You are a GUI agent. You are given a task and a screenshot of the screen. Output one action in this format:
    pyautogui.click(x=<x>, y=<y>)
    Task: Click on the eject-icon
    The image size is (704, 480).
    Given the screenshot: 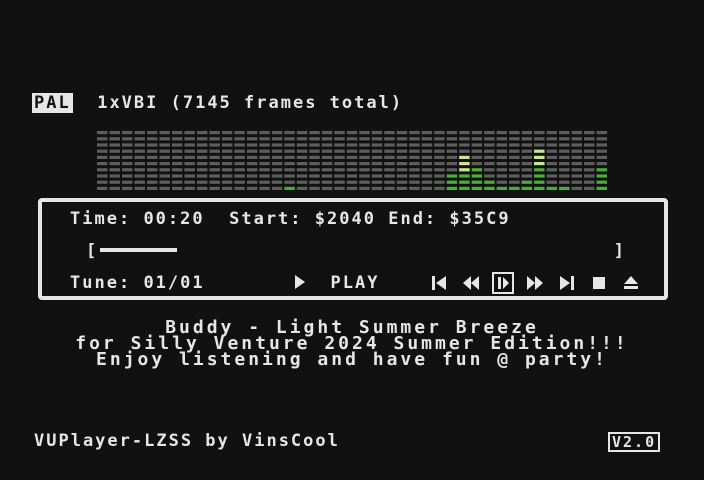 What is the action you would take?
    pyautogui.click(x=631, y=283)
    